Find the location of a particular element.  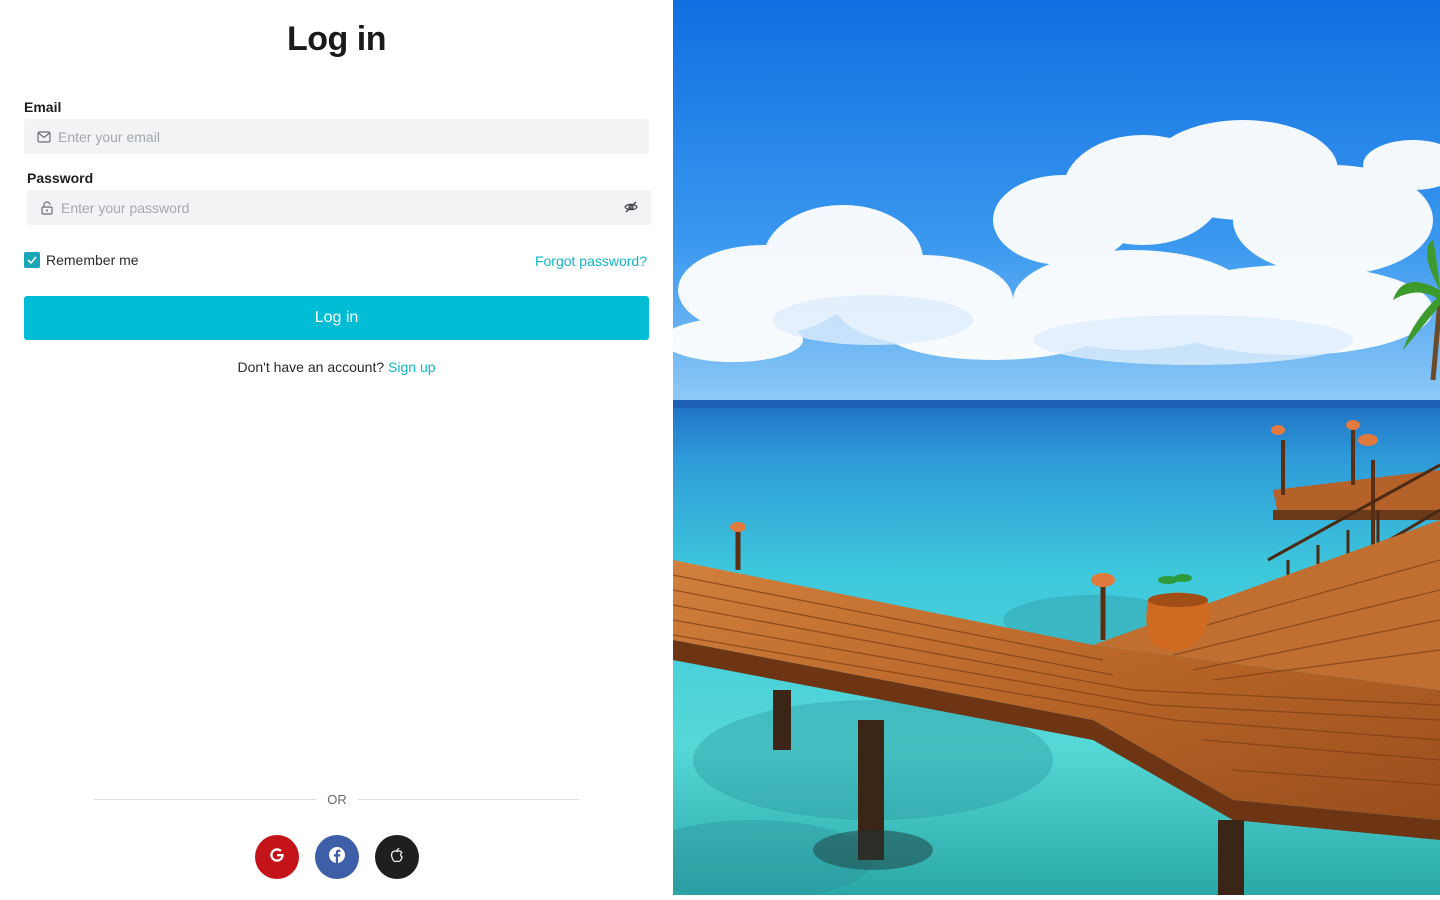

email-field: Enter your email is located at coordinates (336, 136).